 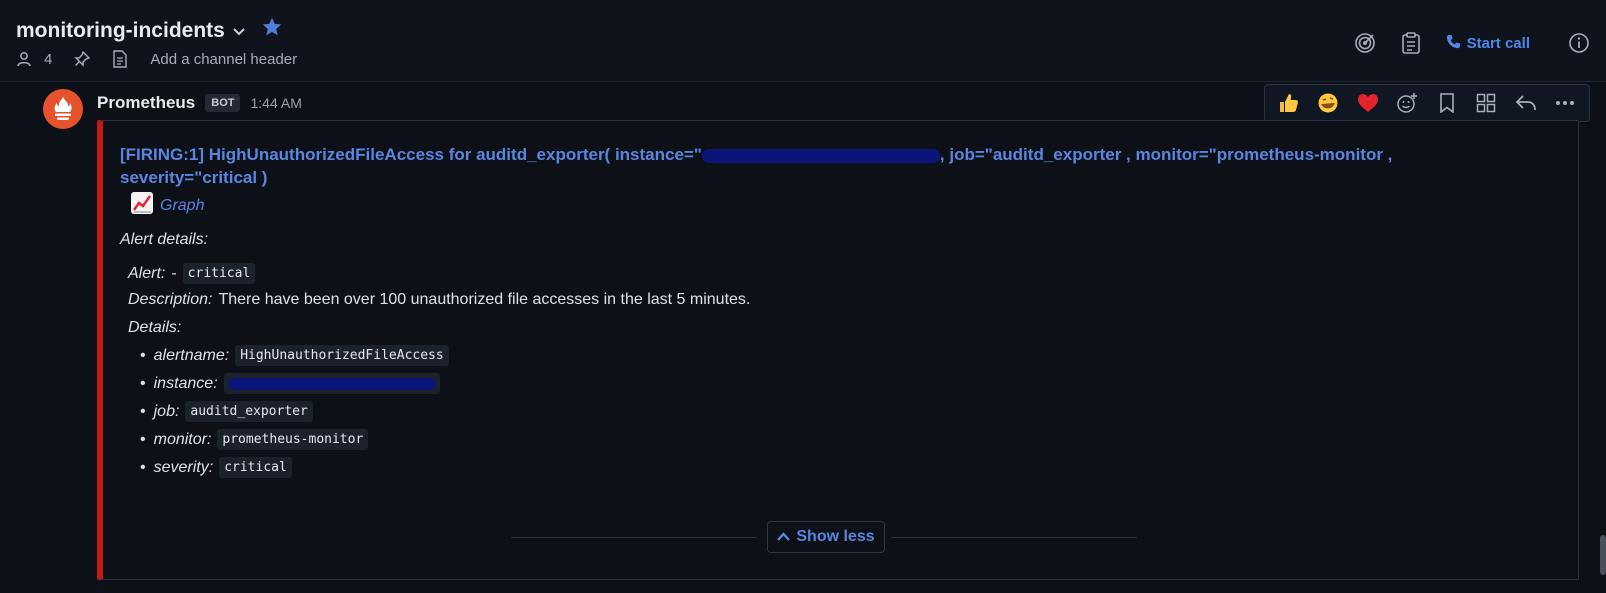 I want to click on post-author: Prometheus, so click(x=146, y=103).